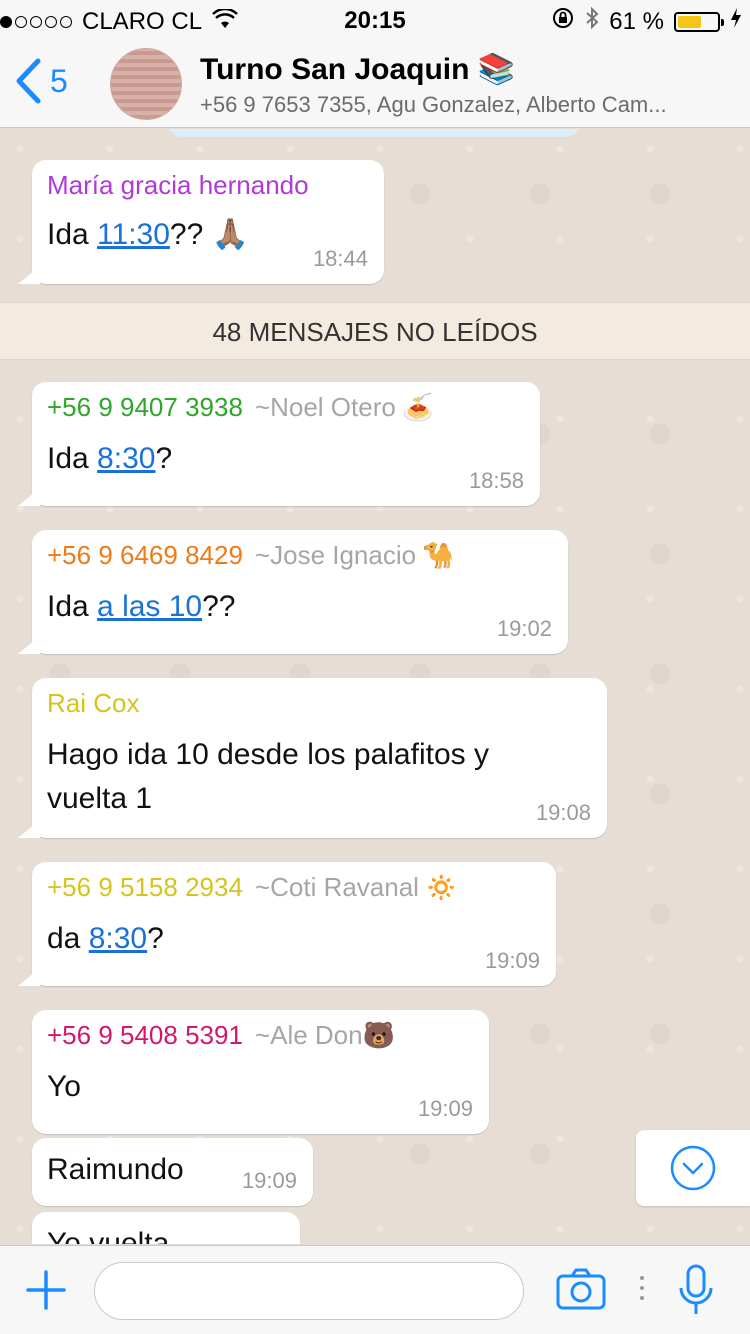  I want to click on battery-icon, so click(699, 21).